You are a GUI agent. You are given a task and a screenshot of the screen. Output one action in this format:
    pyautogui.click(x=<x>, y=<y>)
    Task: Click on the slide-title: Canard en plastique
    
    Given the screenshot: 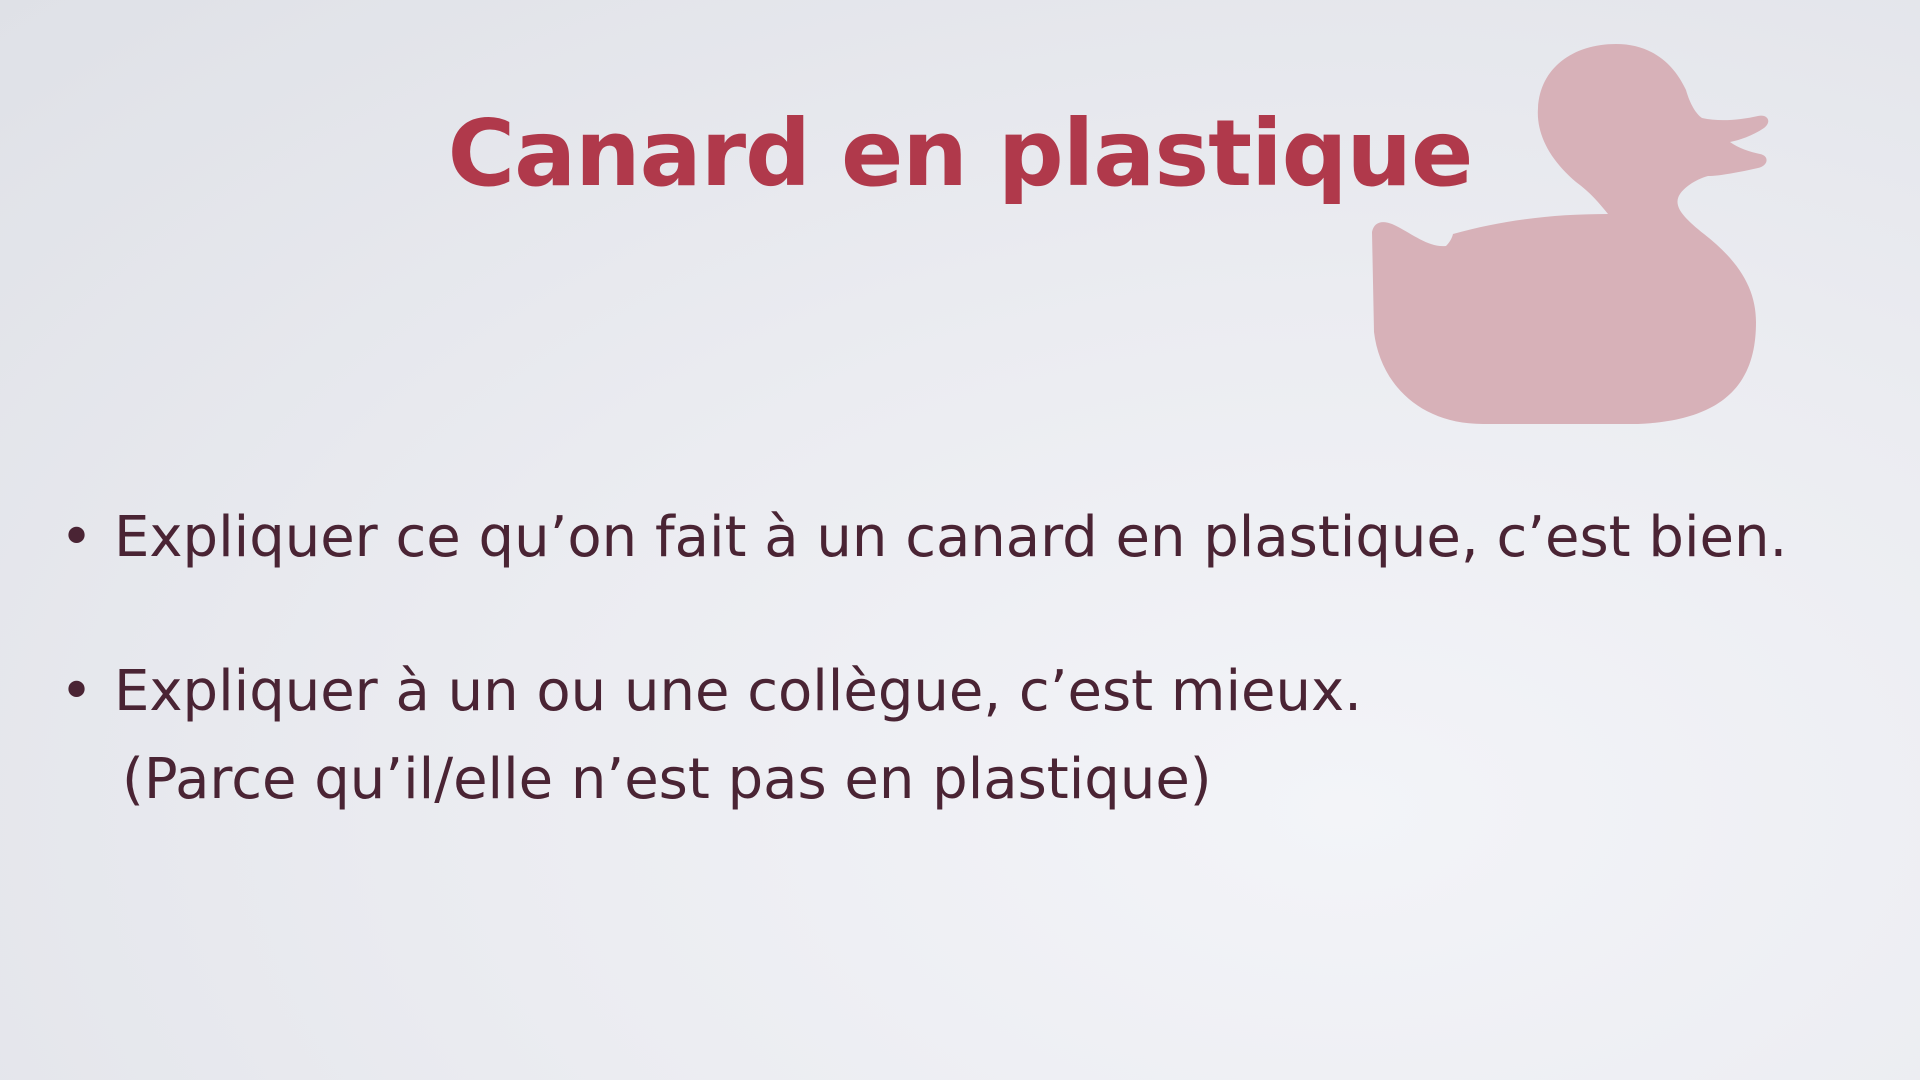 What is the action you would take?
    pyautogui.click(x=960, y=153)
    